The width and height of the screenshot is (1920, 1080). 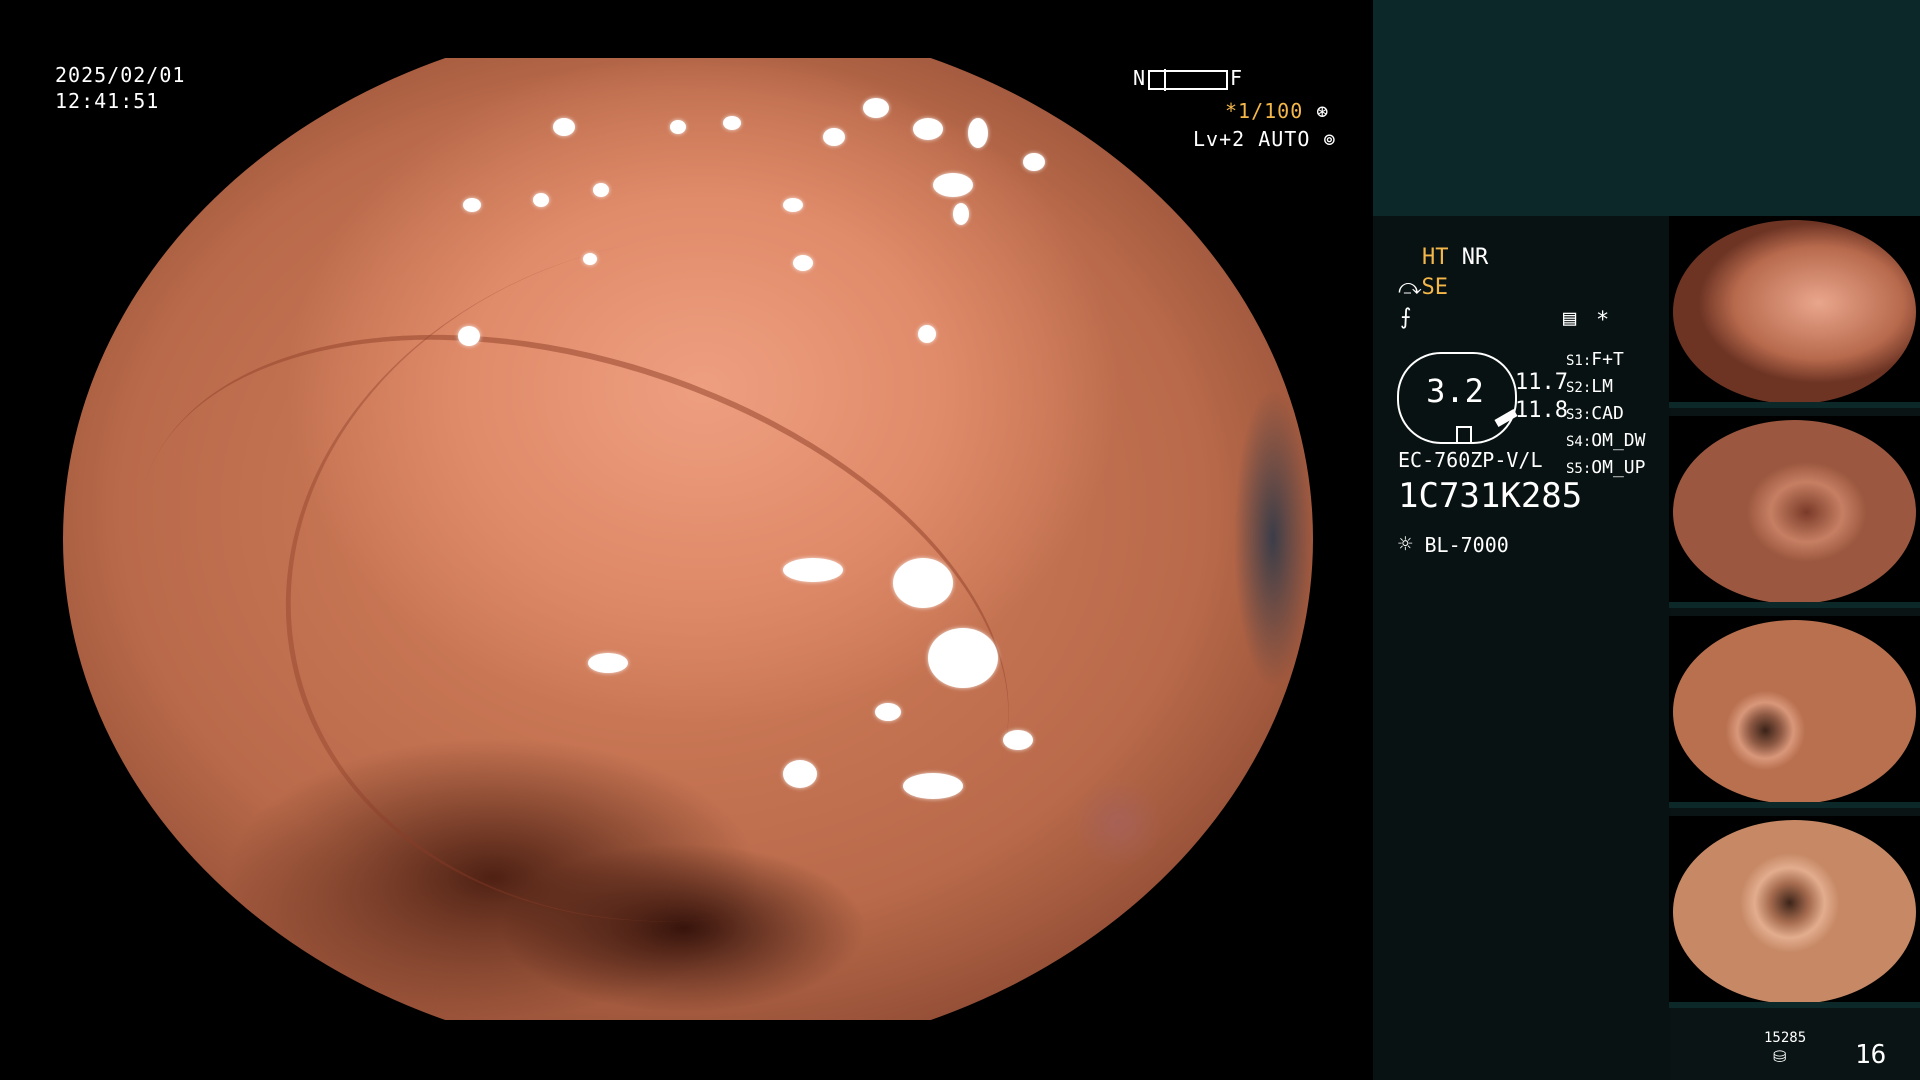 I want to click on lumen-shadow, so click(x=1273, y=538).